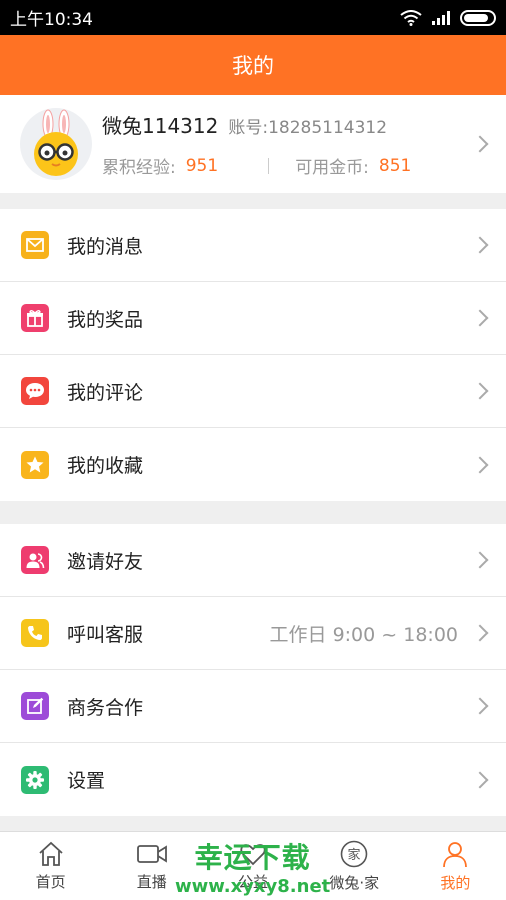 Image resolution: width=506 pixels, height=900 pixels. I want to click on tab-label: 我的, so click(455, 882).